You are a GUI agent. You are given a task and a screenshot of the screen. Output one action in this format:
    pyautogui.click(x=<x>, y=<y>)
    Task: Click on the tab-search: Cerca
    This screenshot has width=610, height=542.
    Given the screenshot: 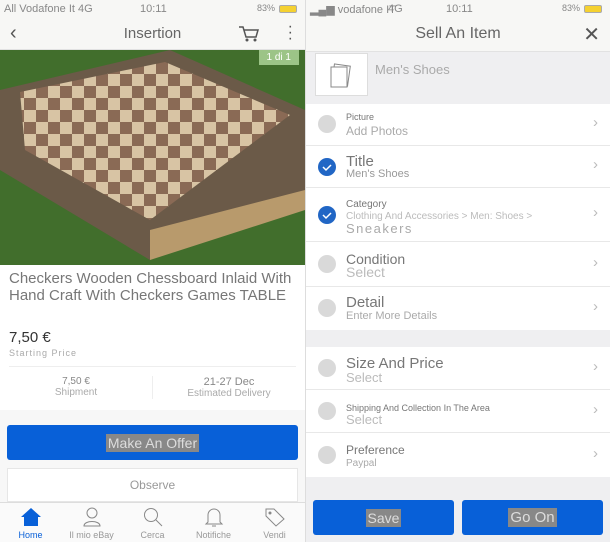 What is the action you would take?
    pyautogui.click(x=152, y=522)
    